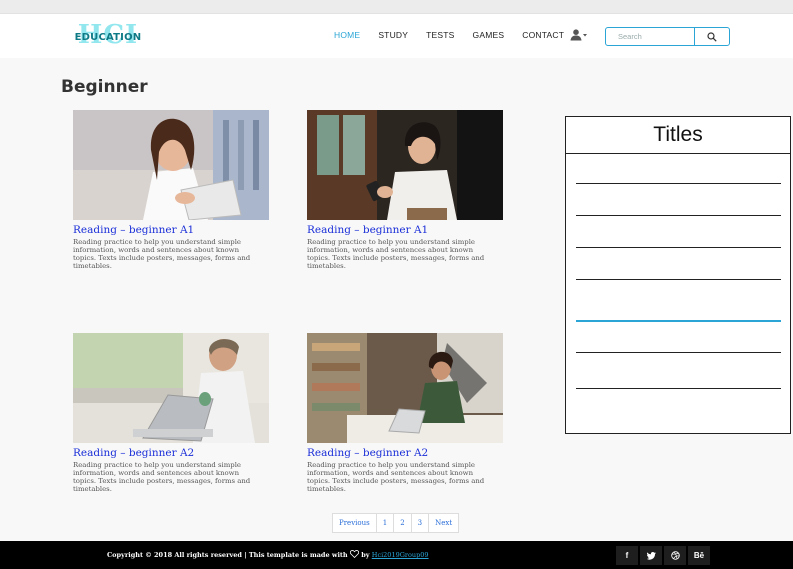 The width and height of the screenshot is (793, 569). Describe the element at coordinates (400, 555) in the screenshot. I see `author-link: Hci2019Group09` at that location.